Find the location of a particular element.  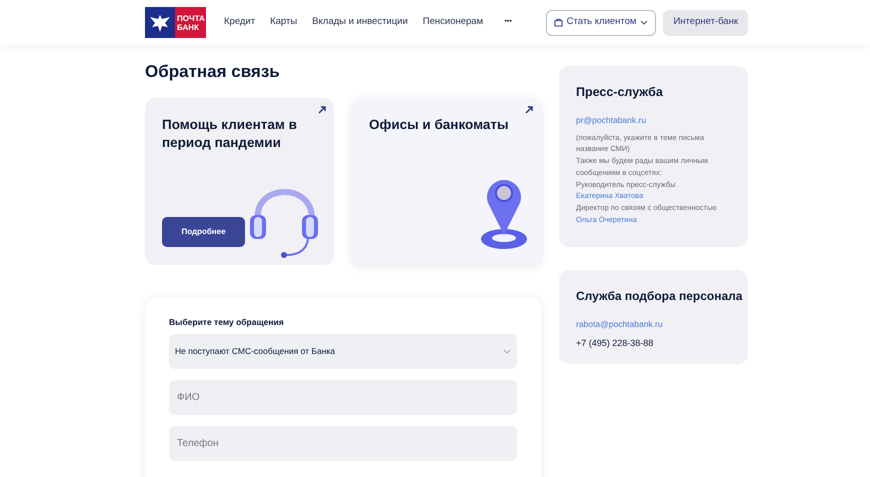

info-card: Помощь клиентам в период пандемии Подробнее is located at coordinates (239, 181).